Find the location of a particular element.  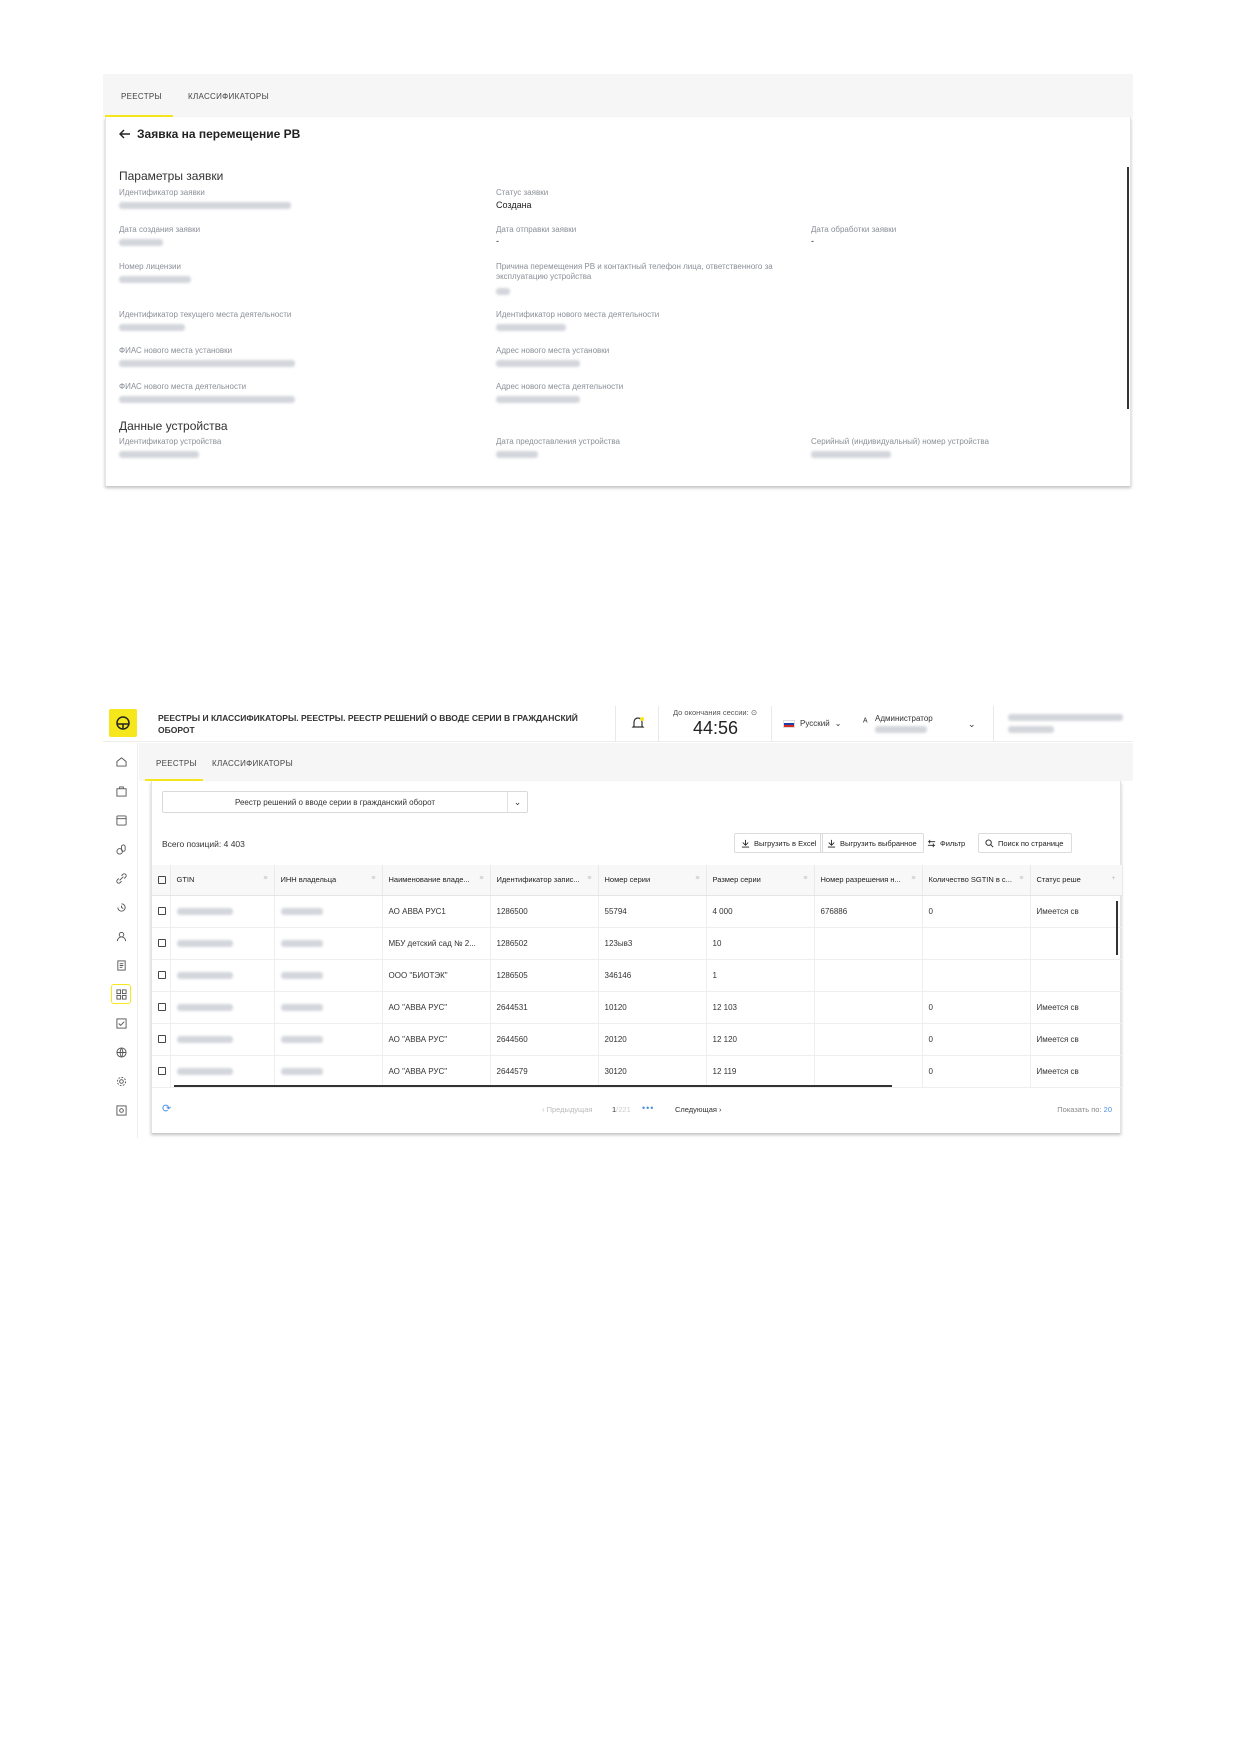

column-header: Номер серии ≡ is located at coordinates (652, 880).